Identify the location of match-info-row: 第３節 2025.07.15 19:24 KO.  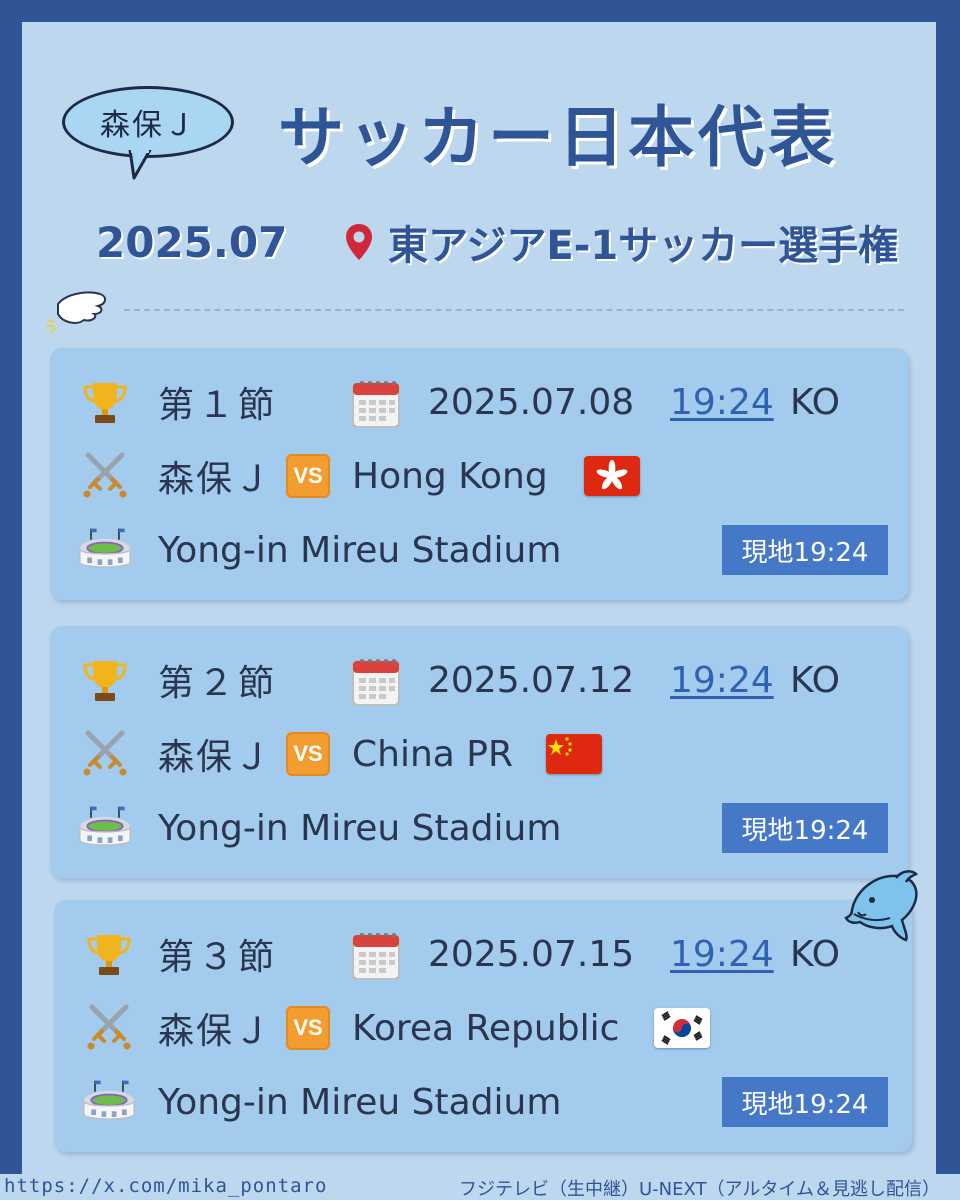
(483, 954).